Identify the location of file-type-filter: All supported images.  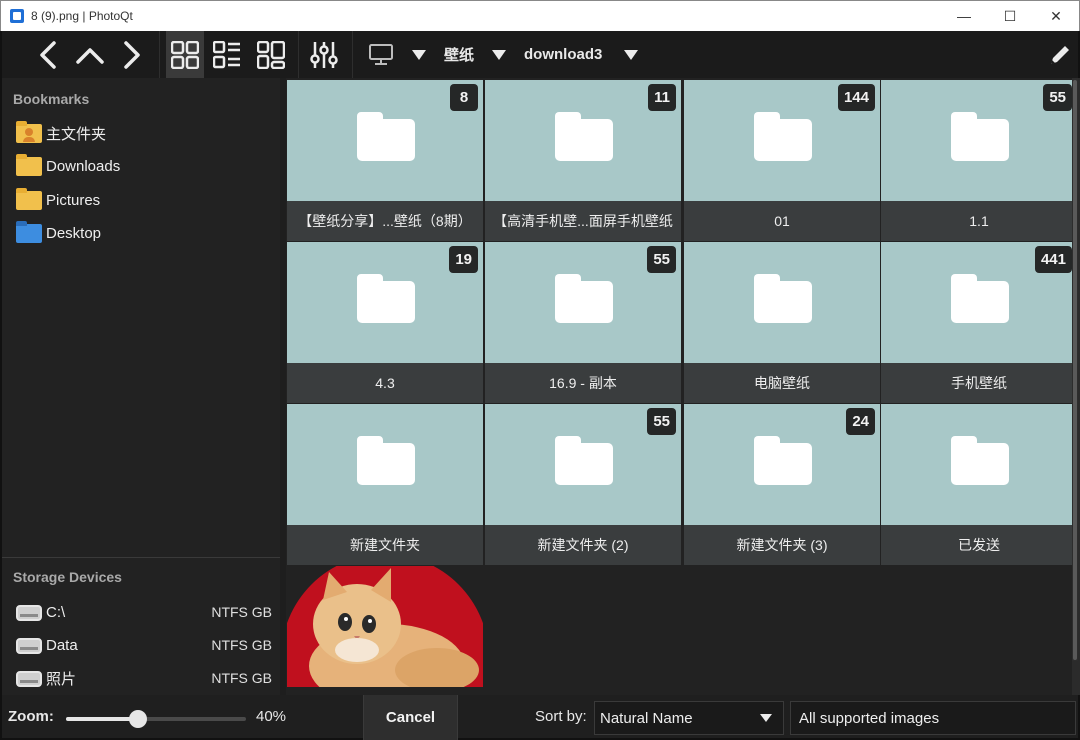
(933, 718).